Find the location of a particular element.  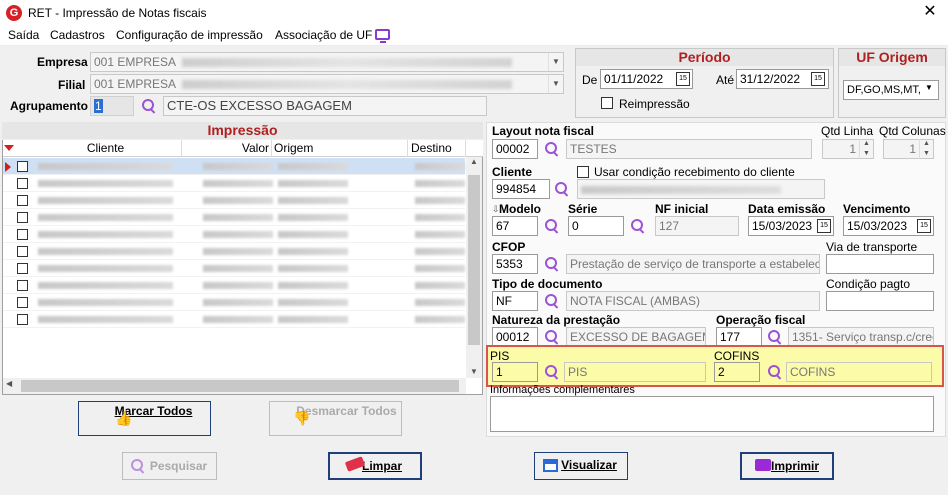

scroll-up-icon: ▲ is located at coordinates (474, 161).